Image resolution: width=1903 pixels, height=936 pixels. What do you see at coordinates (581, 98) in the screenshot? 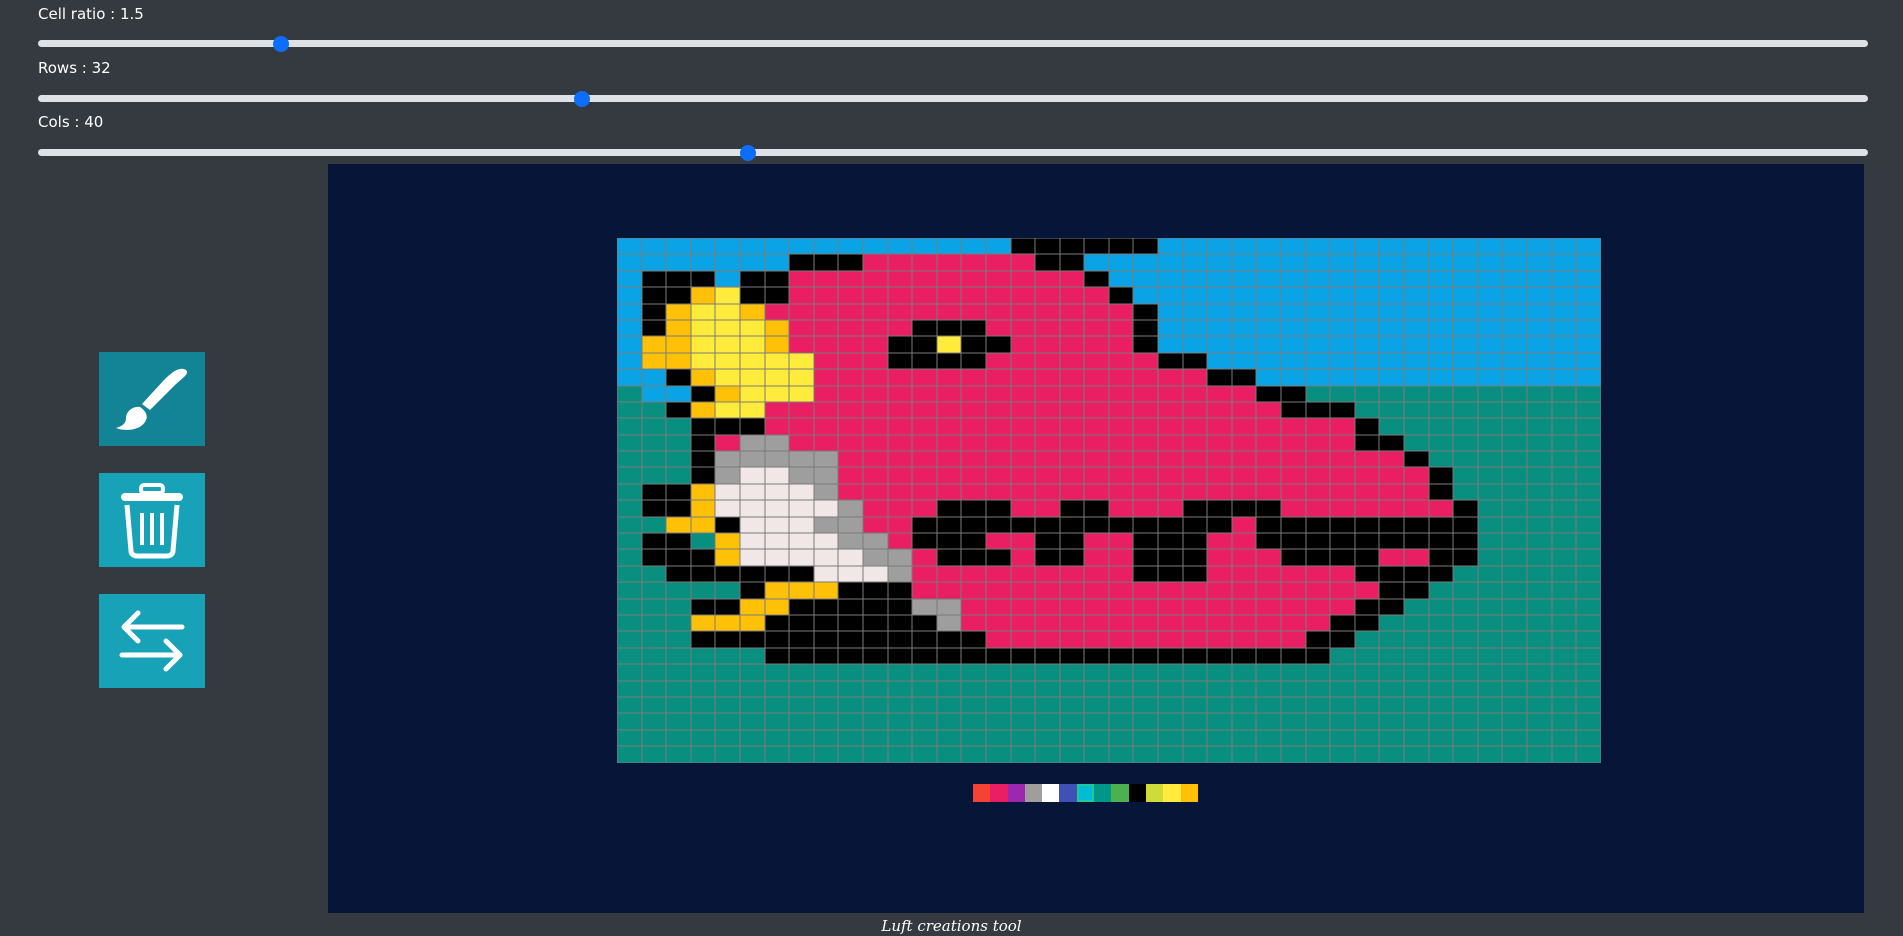
I see `rows-slider-thumb` at bounding box center [581, 98].